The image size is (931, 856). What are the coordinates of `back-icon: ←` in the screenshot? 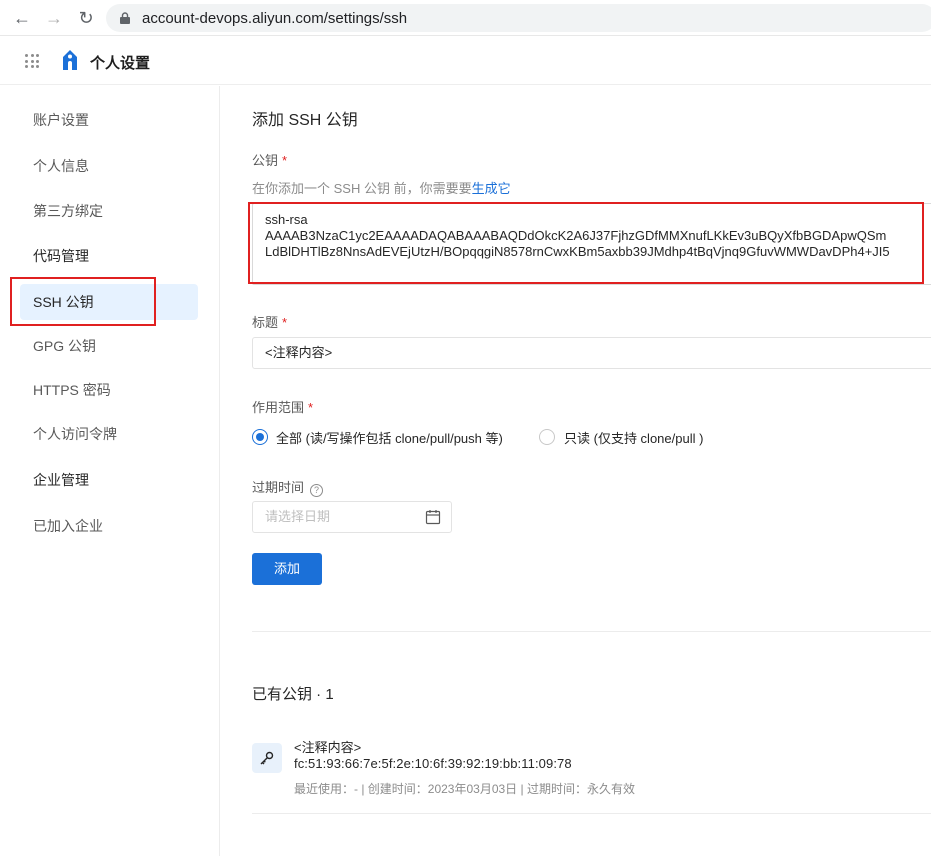 It's located at (22, 18).